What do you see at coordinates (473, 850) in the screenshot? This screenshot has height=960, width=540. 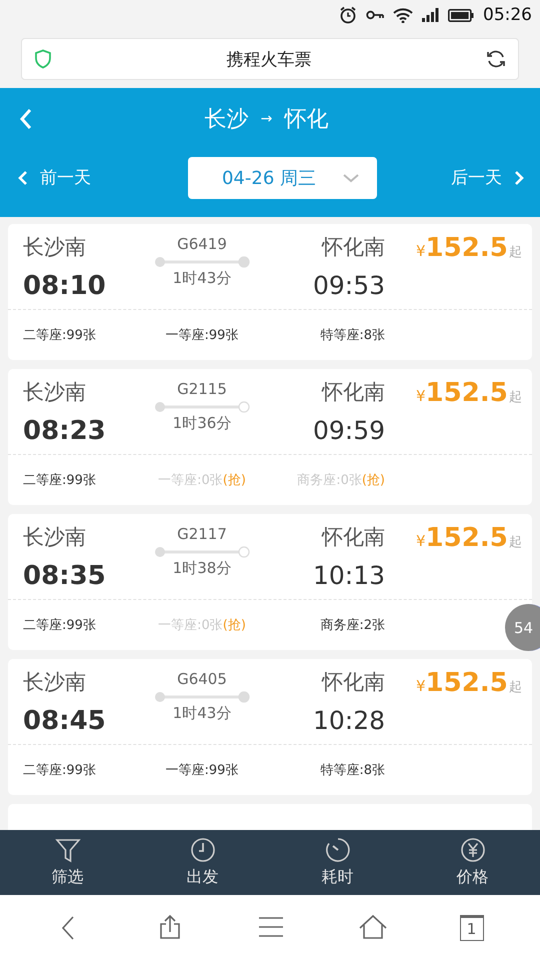 I see `yen-icon` at bounding box center [473, 850].